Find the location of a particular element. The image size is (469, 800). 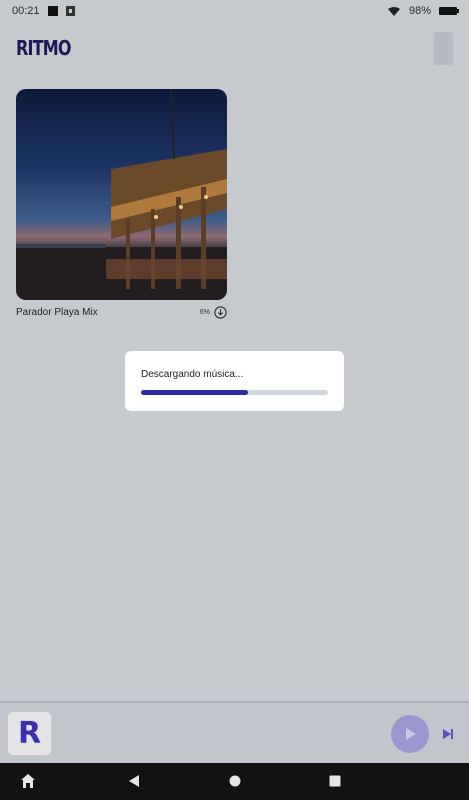

download-icon is located at coordinates (220, 312).